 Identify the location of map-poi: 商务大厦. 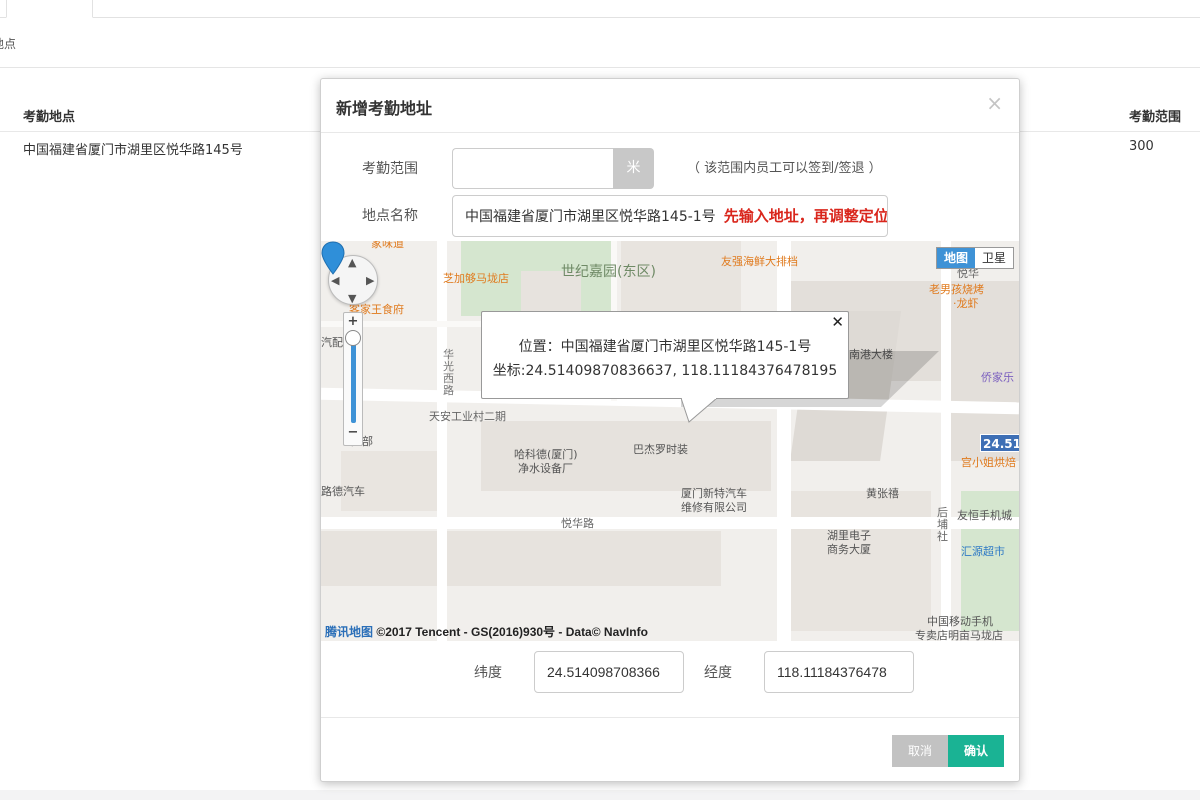
(849, 549).